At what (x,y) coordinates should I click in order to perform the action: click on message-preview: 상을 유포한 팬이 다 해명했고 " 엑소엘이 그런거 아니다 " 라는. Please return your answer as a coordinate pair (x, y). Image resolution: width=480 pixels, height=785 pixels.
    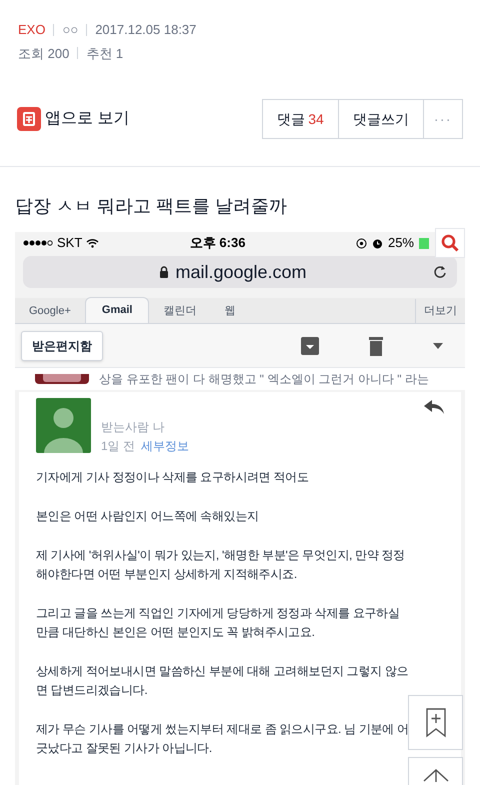
    Looking at the image, I should click on (264, 379).